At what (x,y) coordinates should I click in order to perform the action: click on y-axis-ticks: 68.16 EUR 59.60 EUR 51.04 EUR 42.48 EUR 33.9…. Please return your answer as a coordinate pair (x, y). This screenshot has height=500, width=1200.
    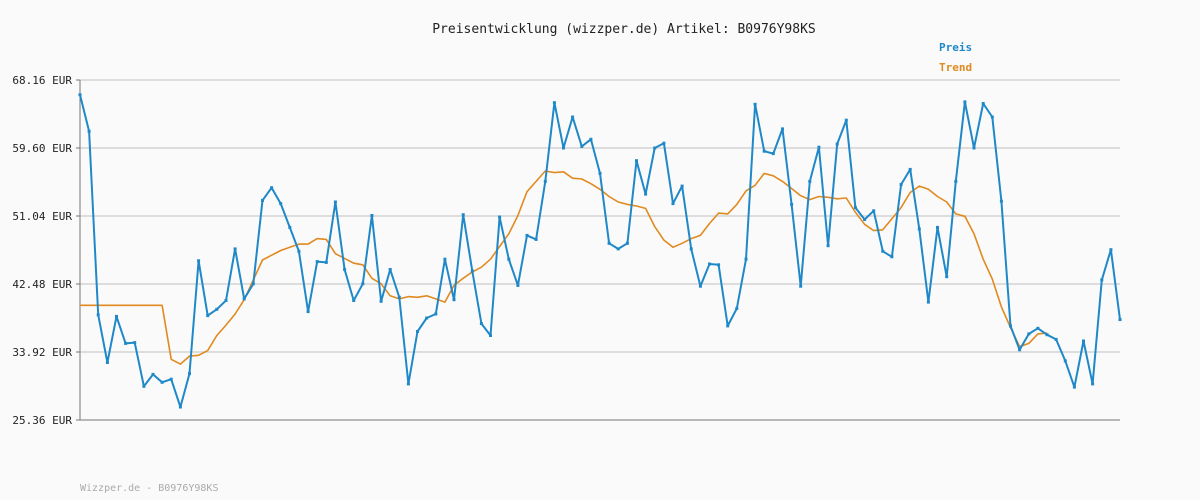
    Looking at the image, I should click on (46, 250).